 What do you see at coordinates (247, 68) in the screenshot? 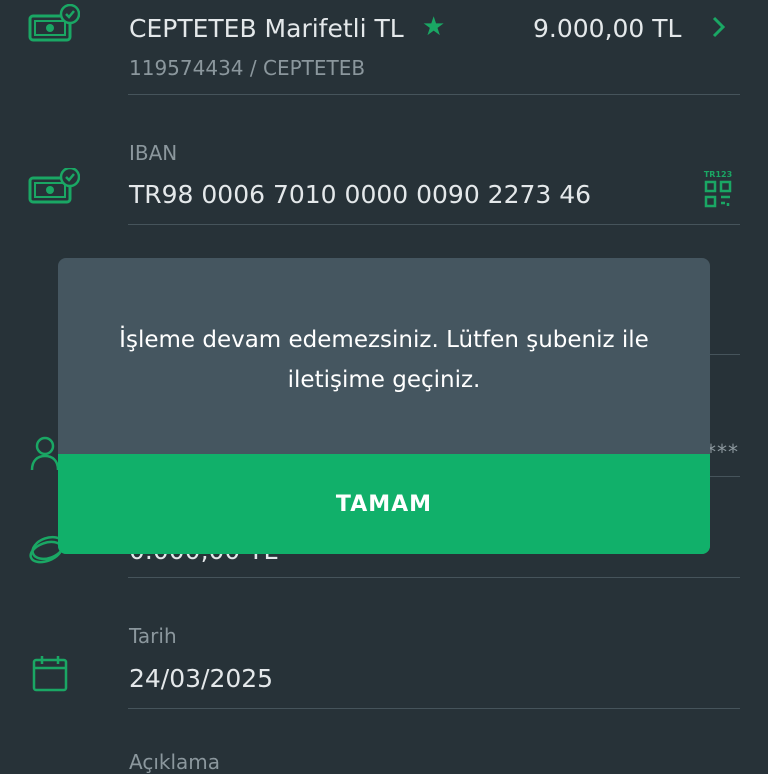
I see `account-number: 119574434 / CEPTETEB` at bounding box center [247, 68].